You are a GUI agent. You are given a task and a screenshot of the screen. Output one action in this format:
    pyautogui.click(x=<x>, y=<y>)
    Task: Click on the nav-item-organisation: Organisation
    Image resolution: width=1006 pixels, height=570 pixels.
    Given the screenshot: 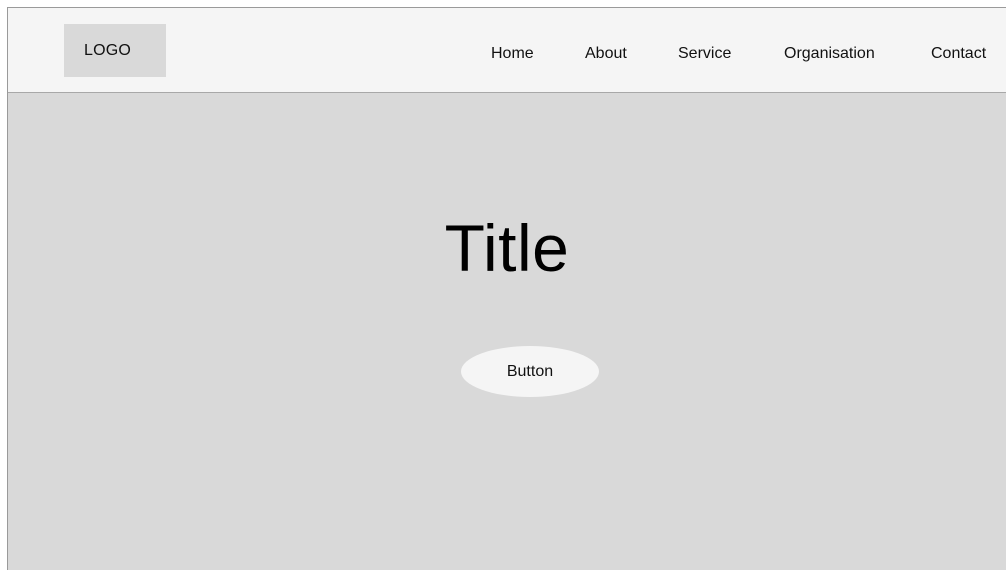 What is the action you would take?
    pyautogui.click(x=829, y=54)
    